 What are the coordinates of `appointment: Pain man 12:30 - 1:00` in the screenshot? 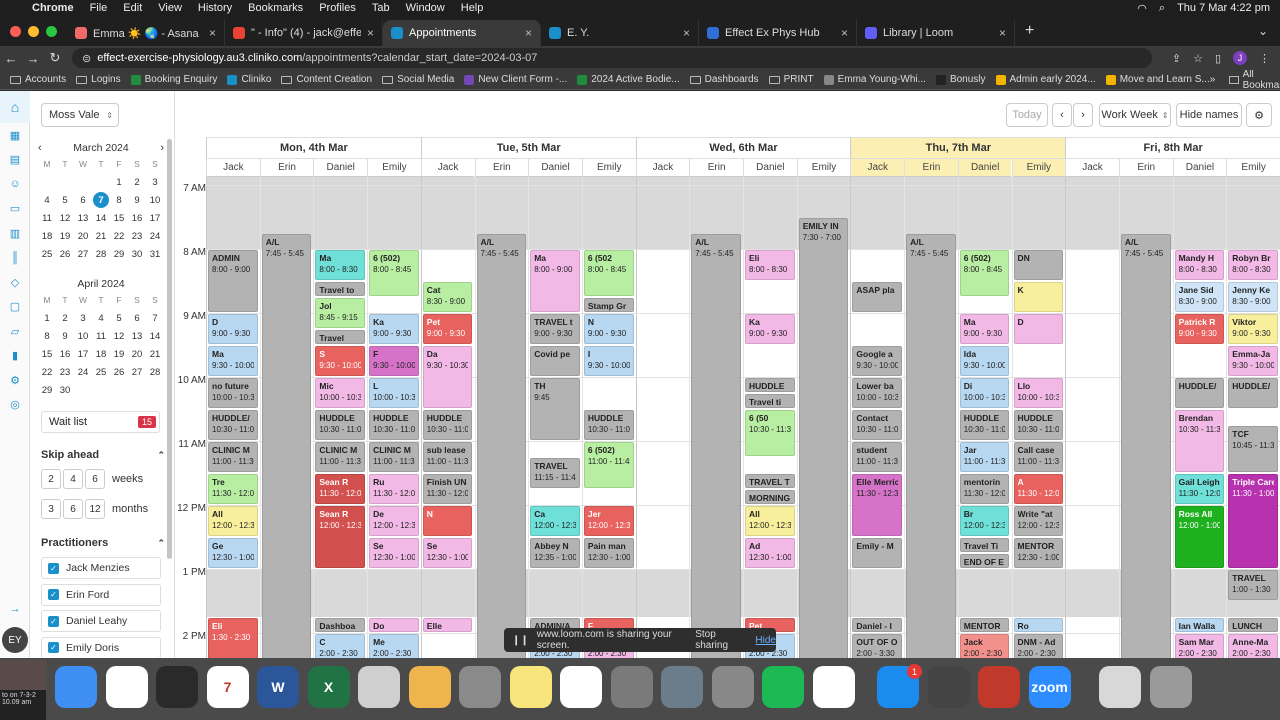 It's located at (608, 553).